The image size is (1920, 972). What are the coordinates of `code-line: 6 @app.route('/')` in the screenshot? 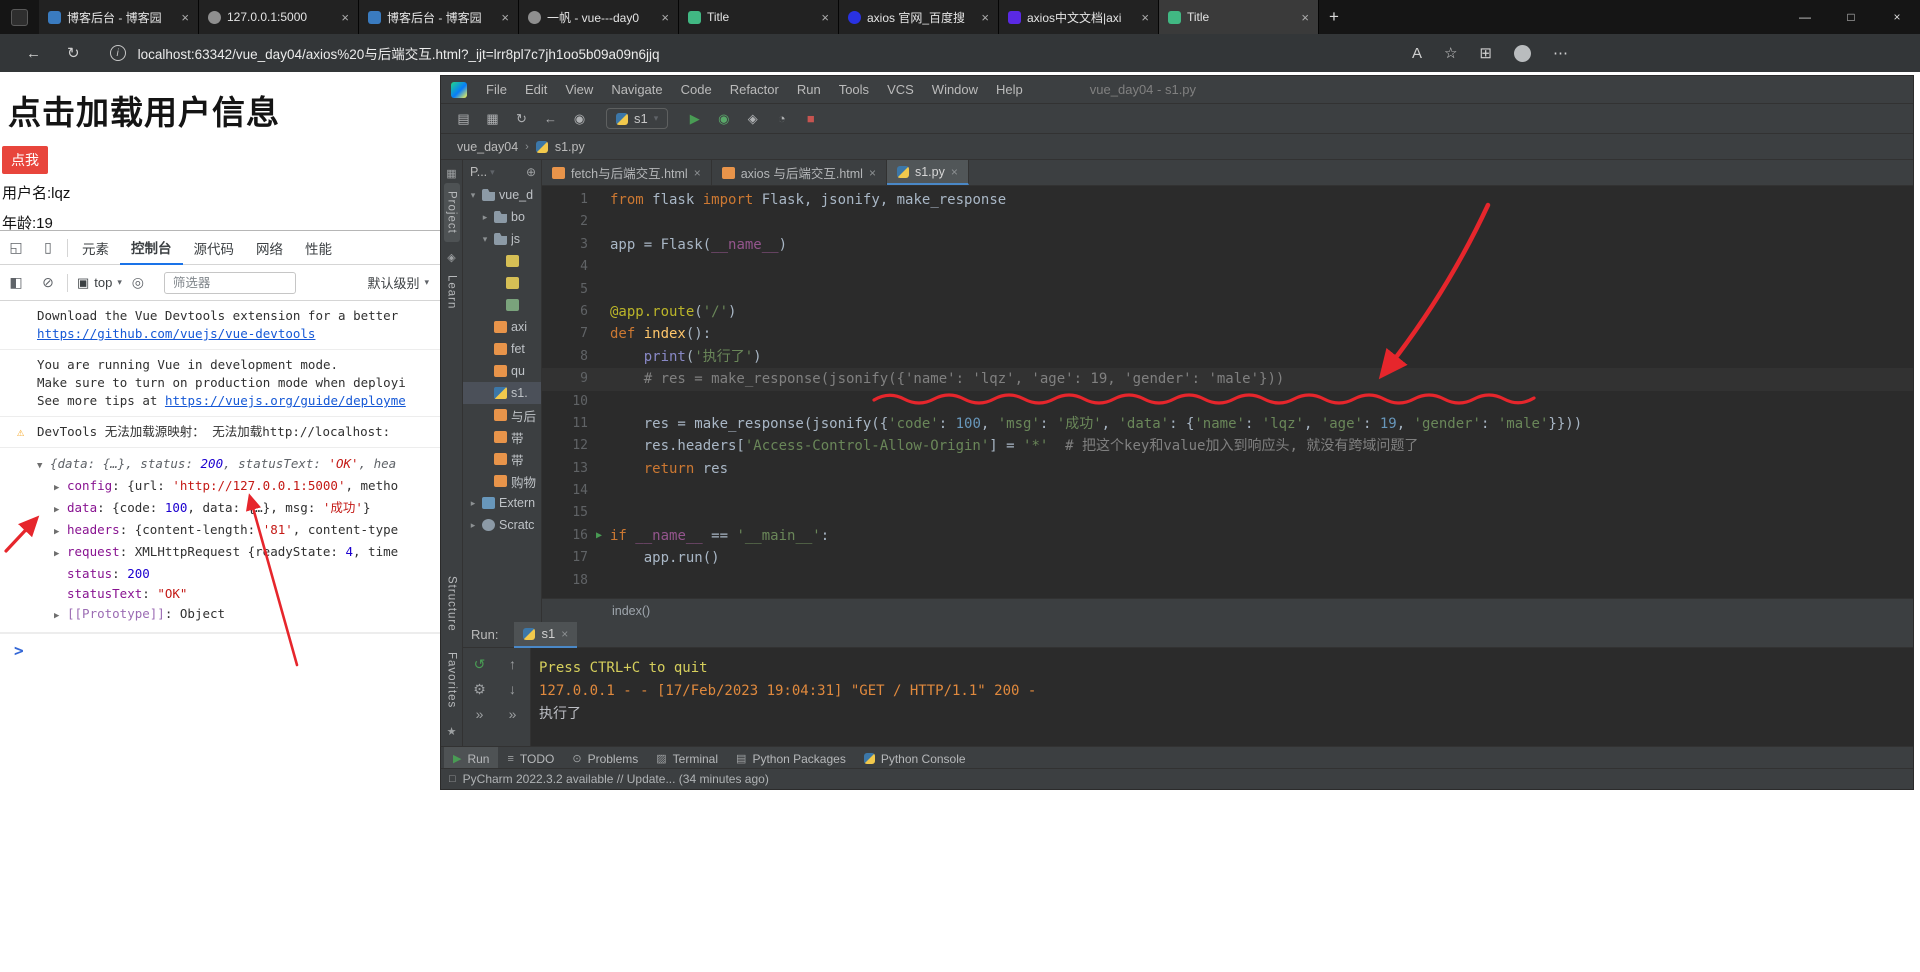 It's located at (1227, 312).